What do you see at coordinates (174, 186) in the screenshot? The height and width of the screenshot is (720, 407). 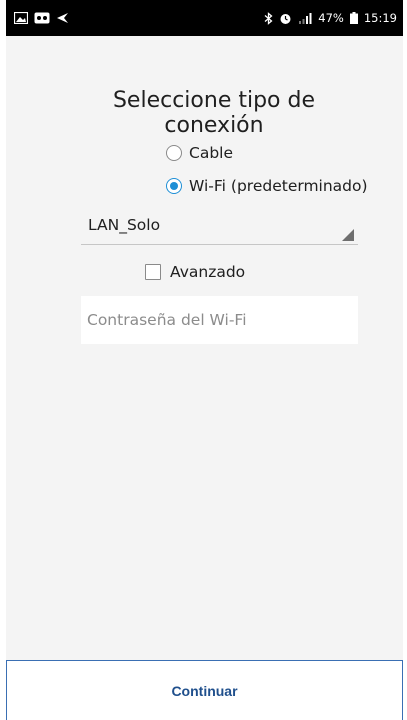 I see `radio-button-checked` at bounding box center [174, 186].